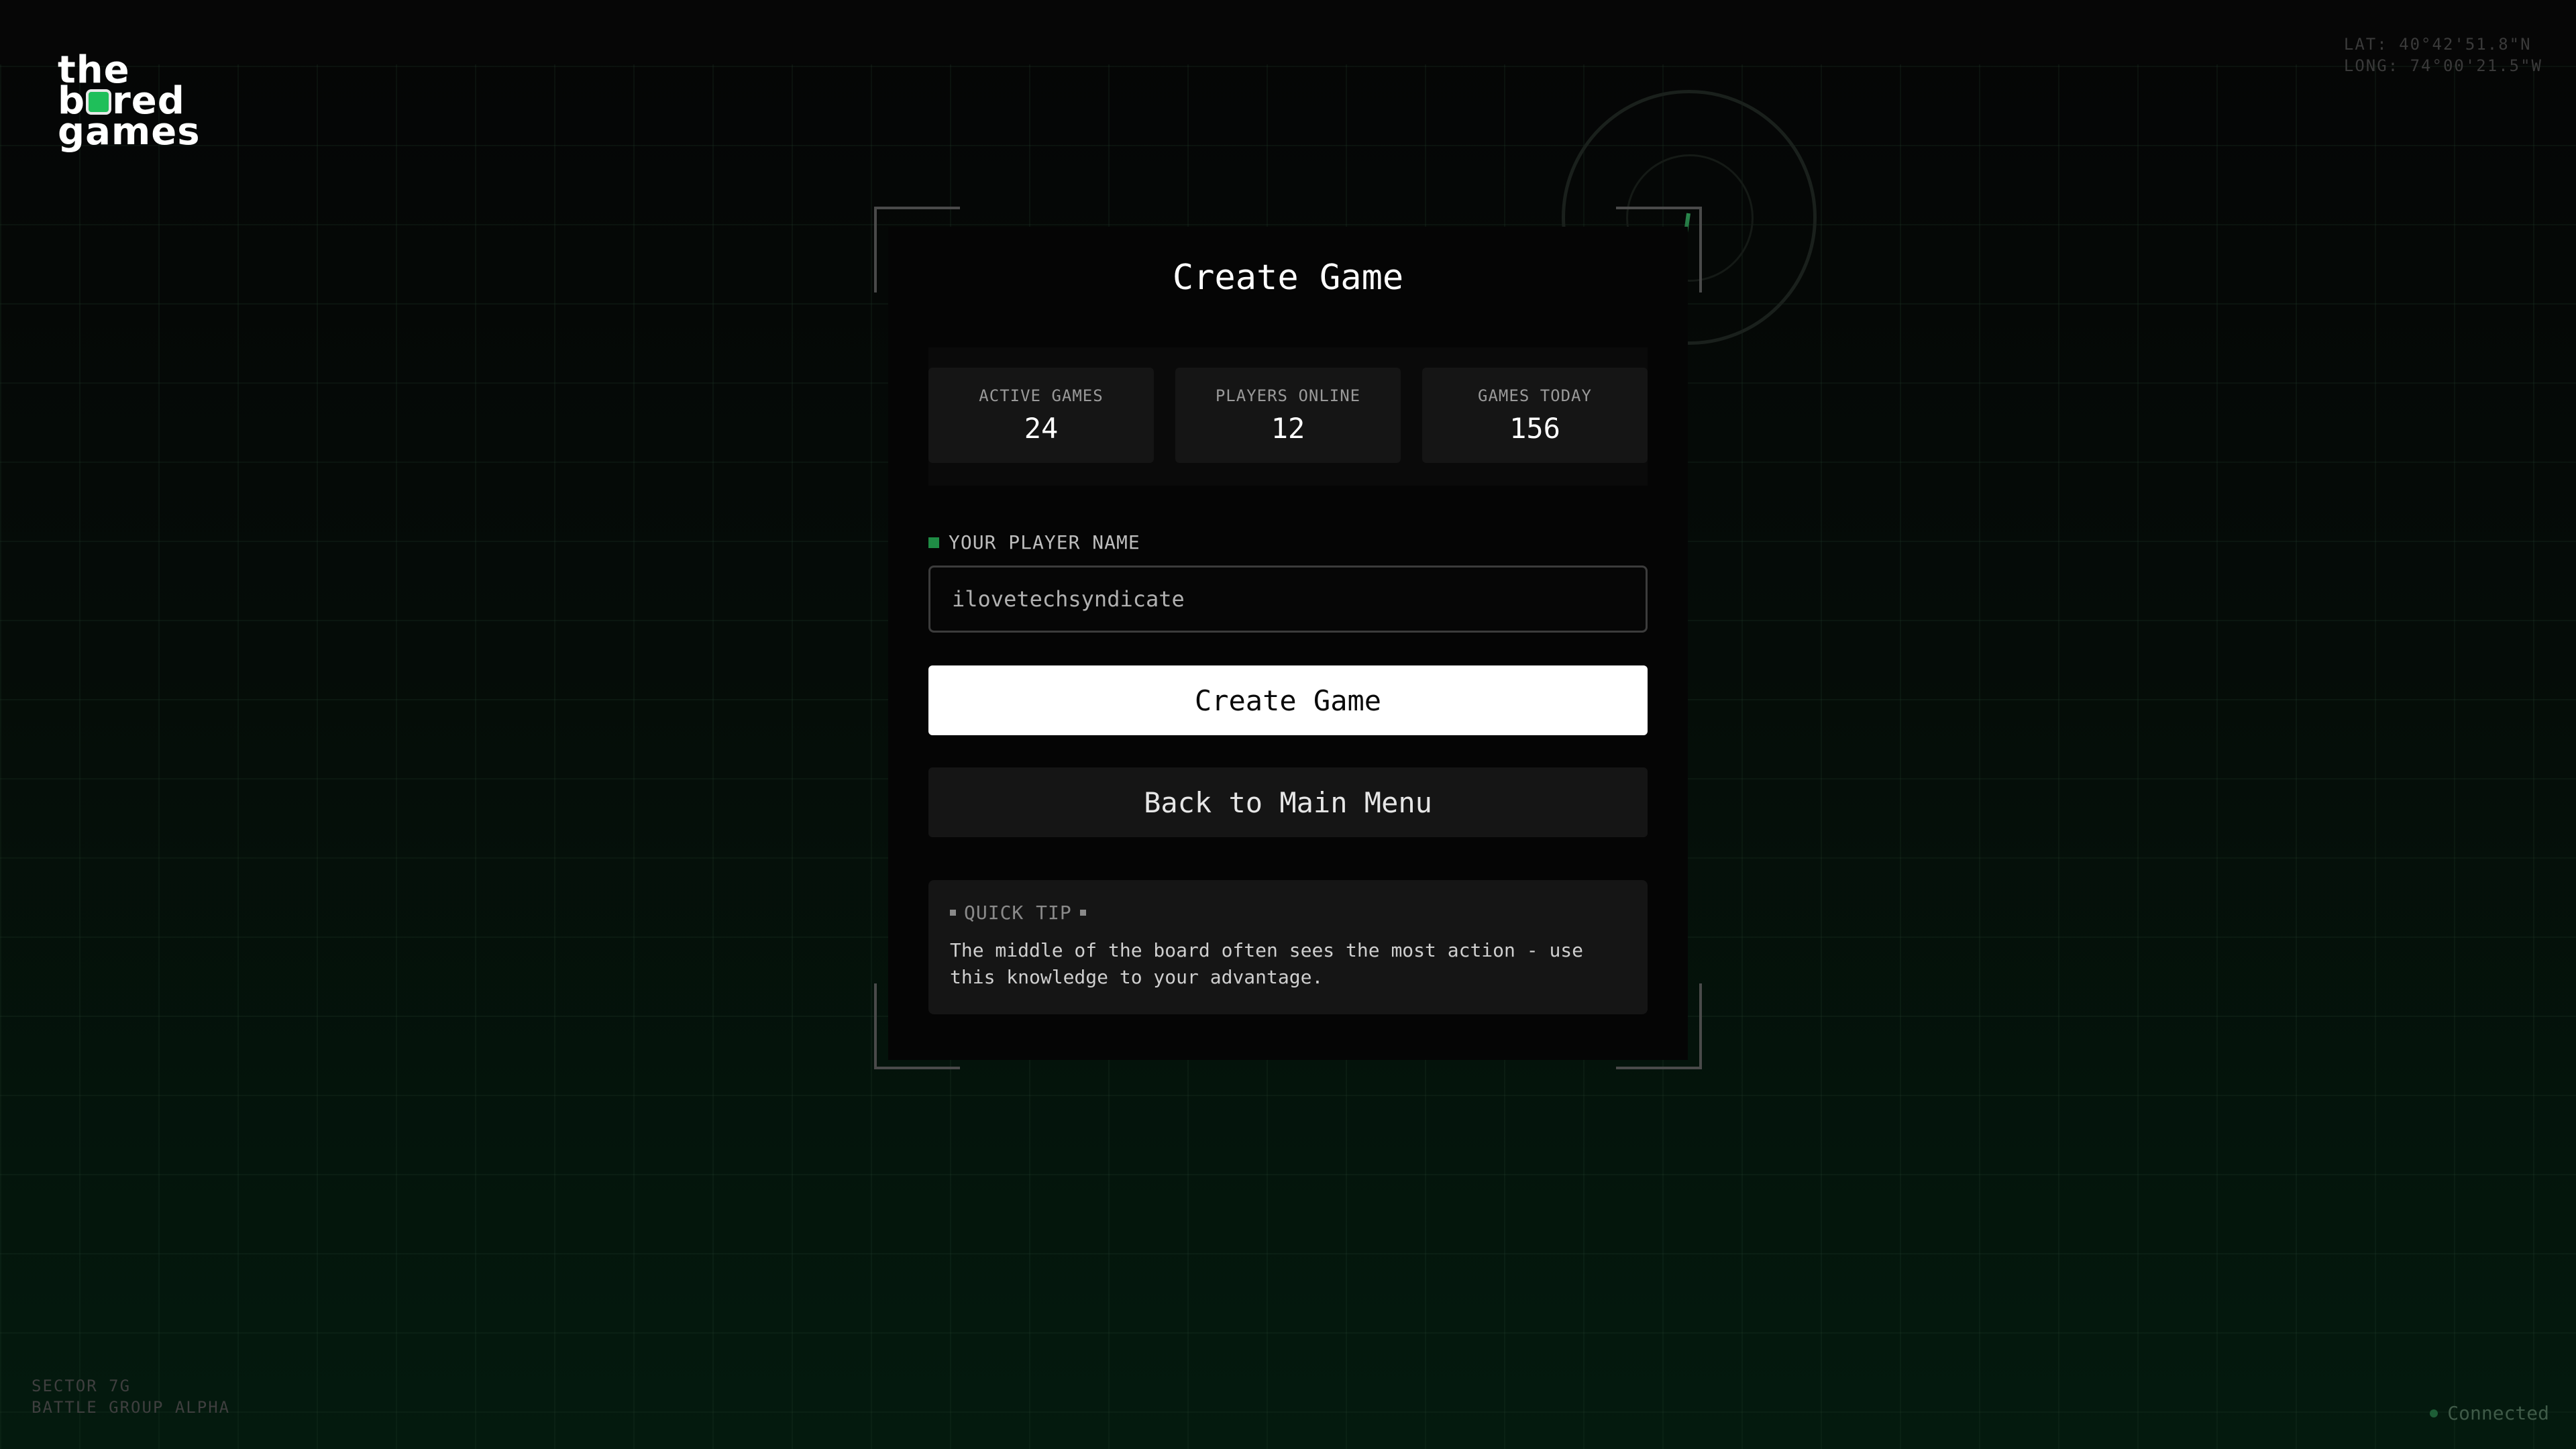 The width and height of the screenshot is (2576, 1449). Describe the element at coordinates (933, 542) in the screenshot. I see `square-bullet-icon` at that location.